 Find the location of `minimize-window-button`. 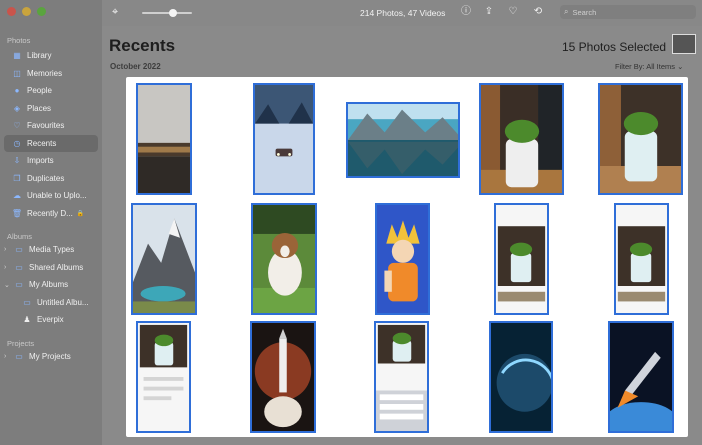

minimize-window-button is located at coordinates (26, 11).